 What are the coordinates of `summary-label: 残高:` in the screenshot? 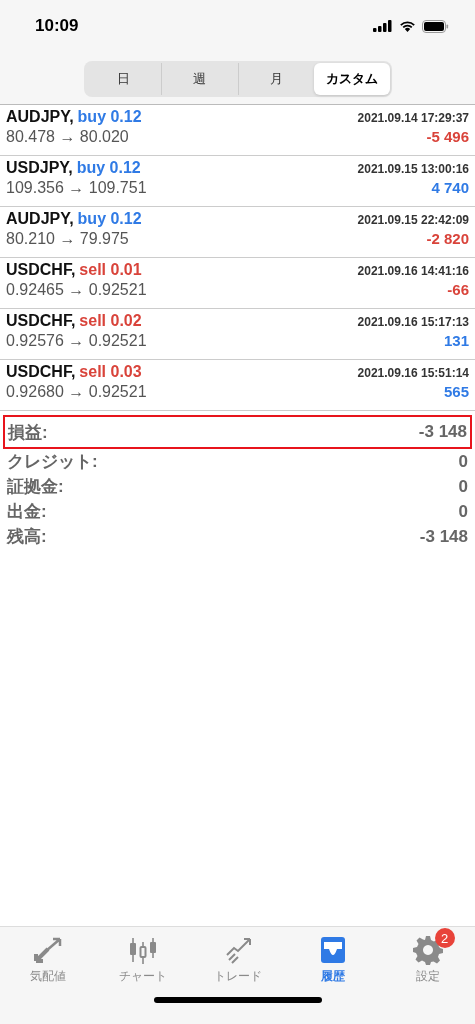 It's located at (27, 537).